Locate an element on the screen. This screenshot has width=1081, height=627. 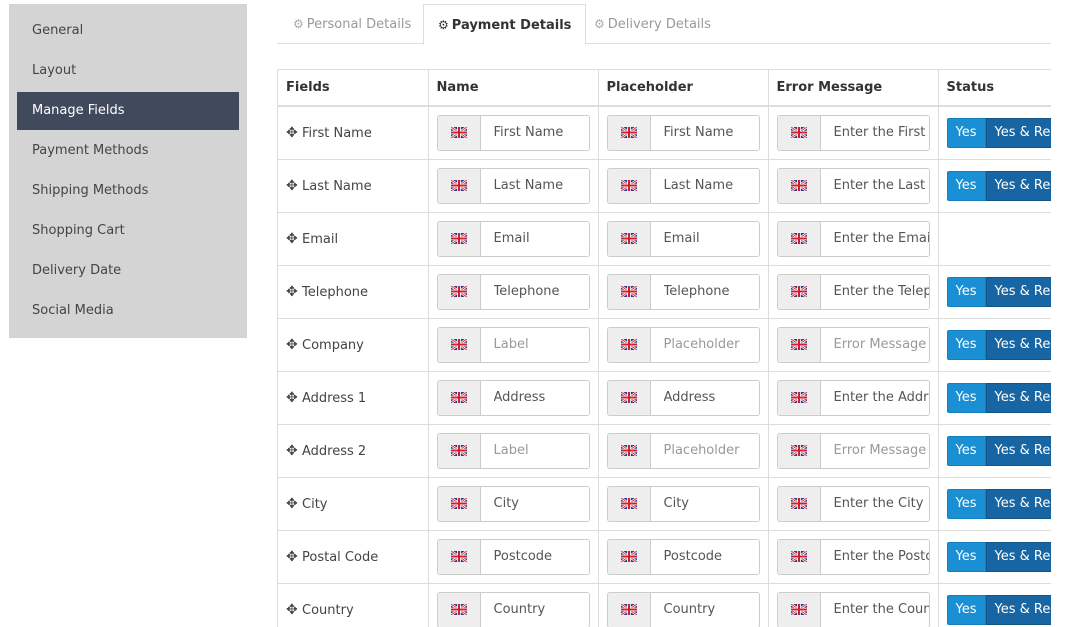
tab-personal-details: ⚙ Personal Details is located at coordinates (352, 24).